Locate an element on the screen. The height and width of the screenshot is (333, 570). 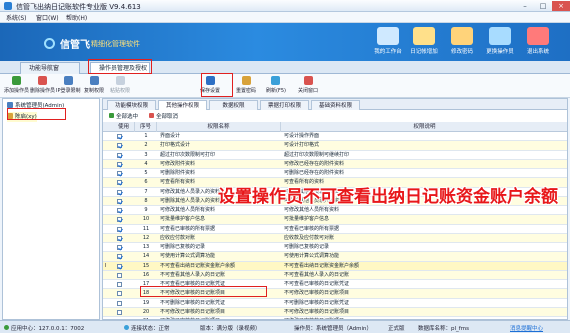
menu-system: 系统(S) is located at coordinates (16, 17).